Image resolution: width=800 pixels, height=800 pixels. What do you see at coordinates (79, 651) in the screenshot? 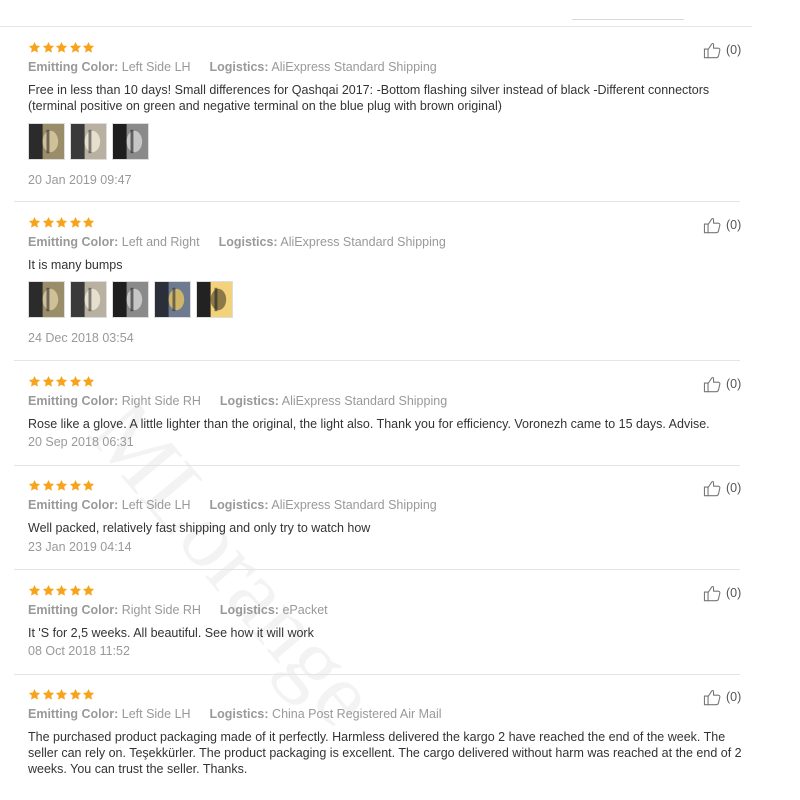
I see `review-date: 08 Oct 2018 11:52` at bounding box center [79, 651].